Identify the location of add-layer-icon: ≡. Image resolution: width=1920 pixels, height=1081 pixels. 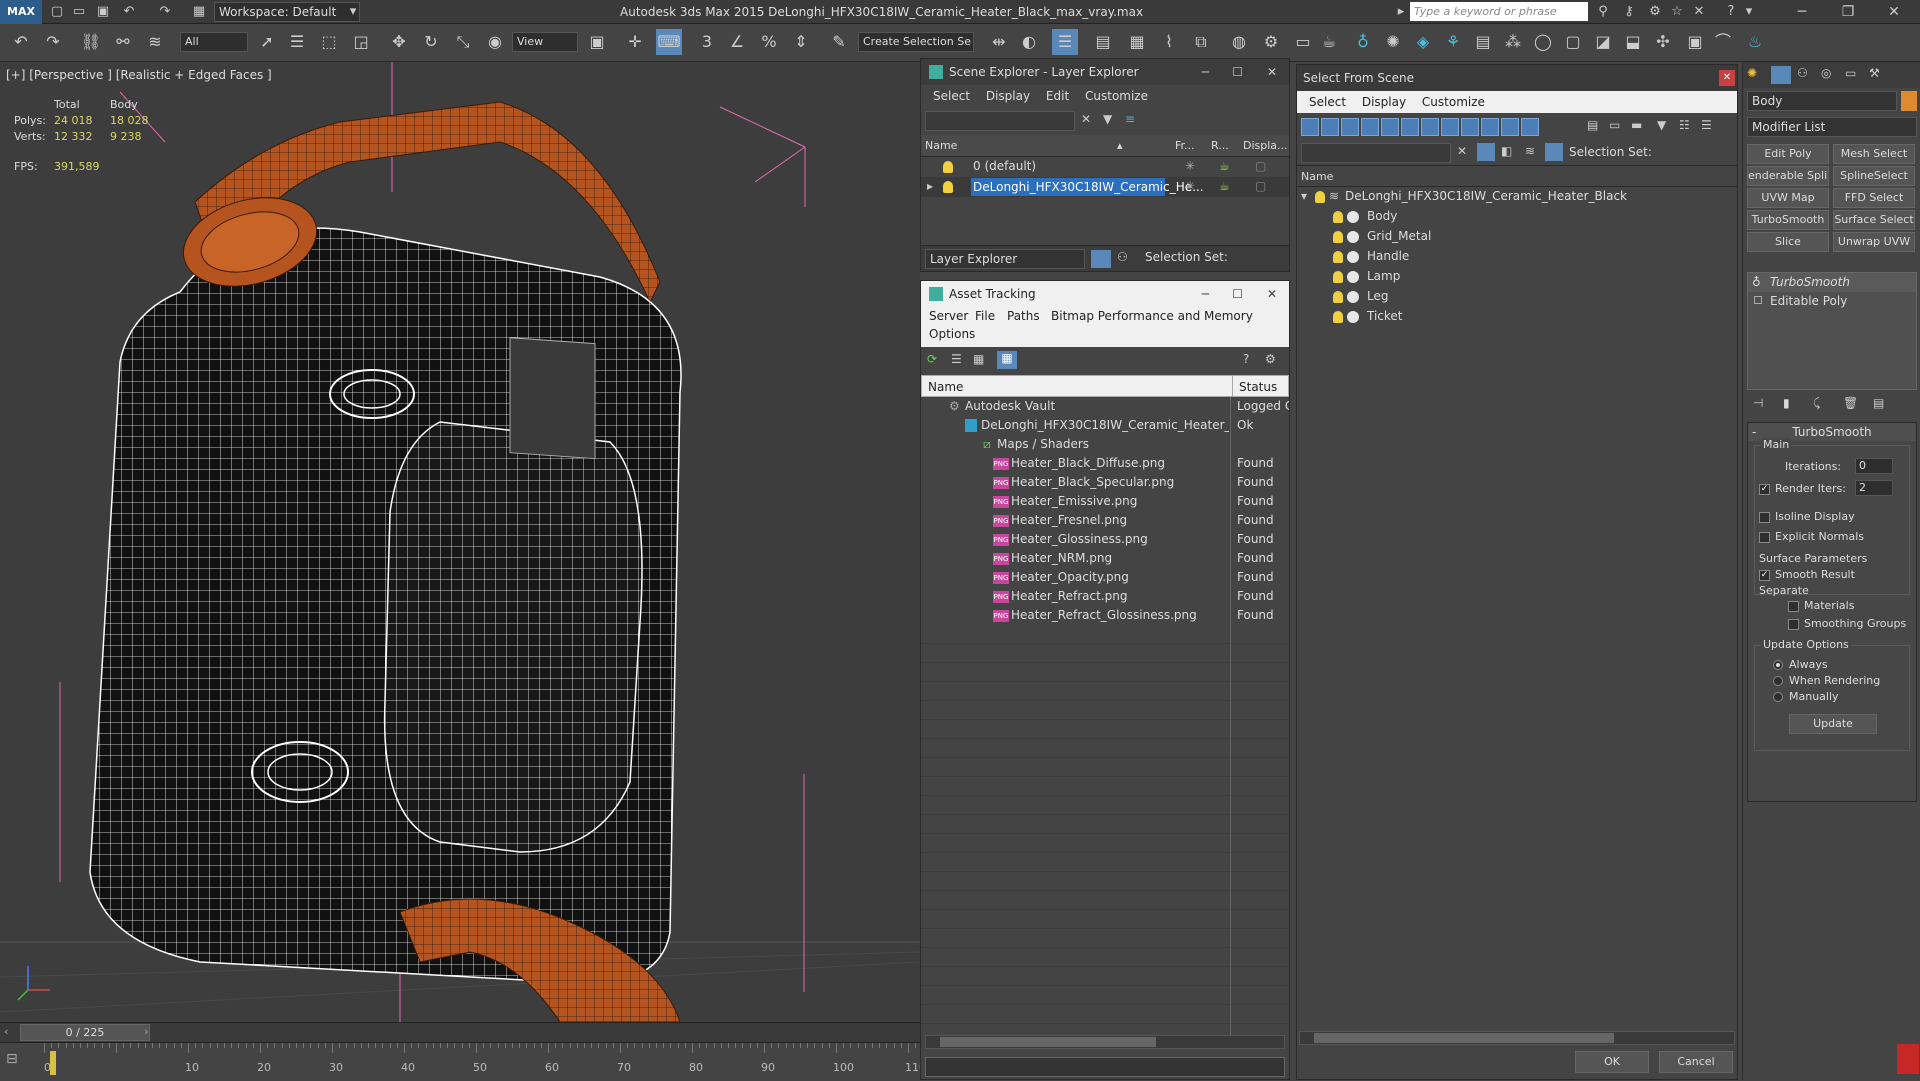
(1130, 119).